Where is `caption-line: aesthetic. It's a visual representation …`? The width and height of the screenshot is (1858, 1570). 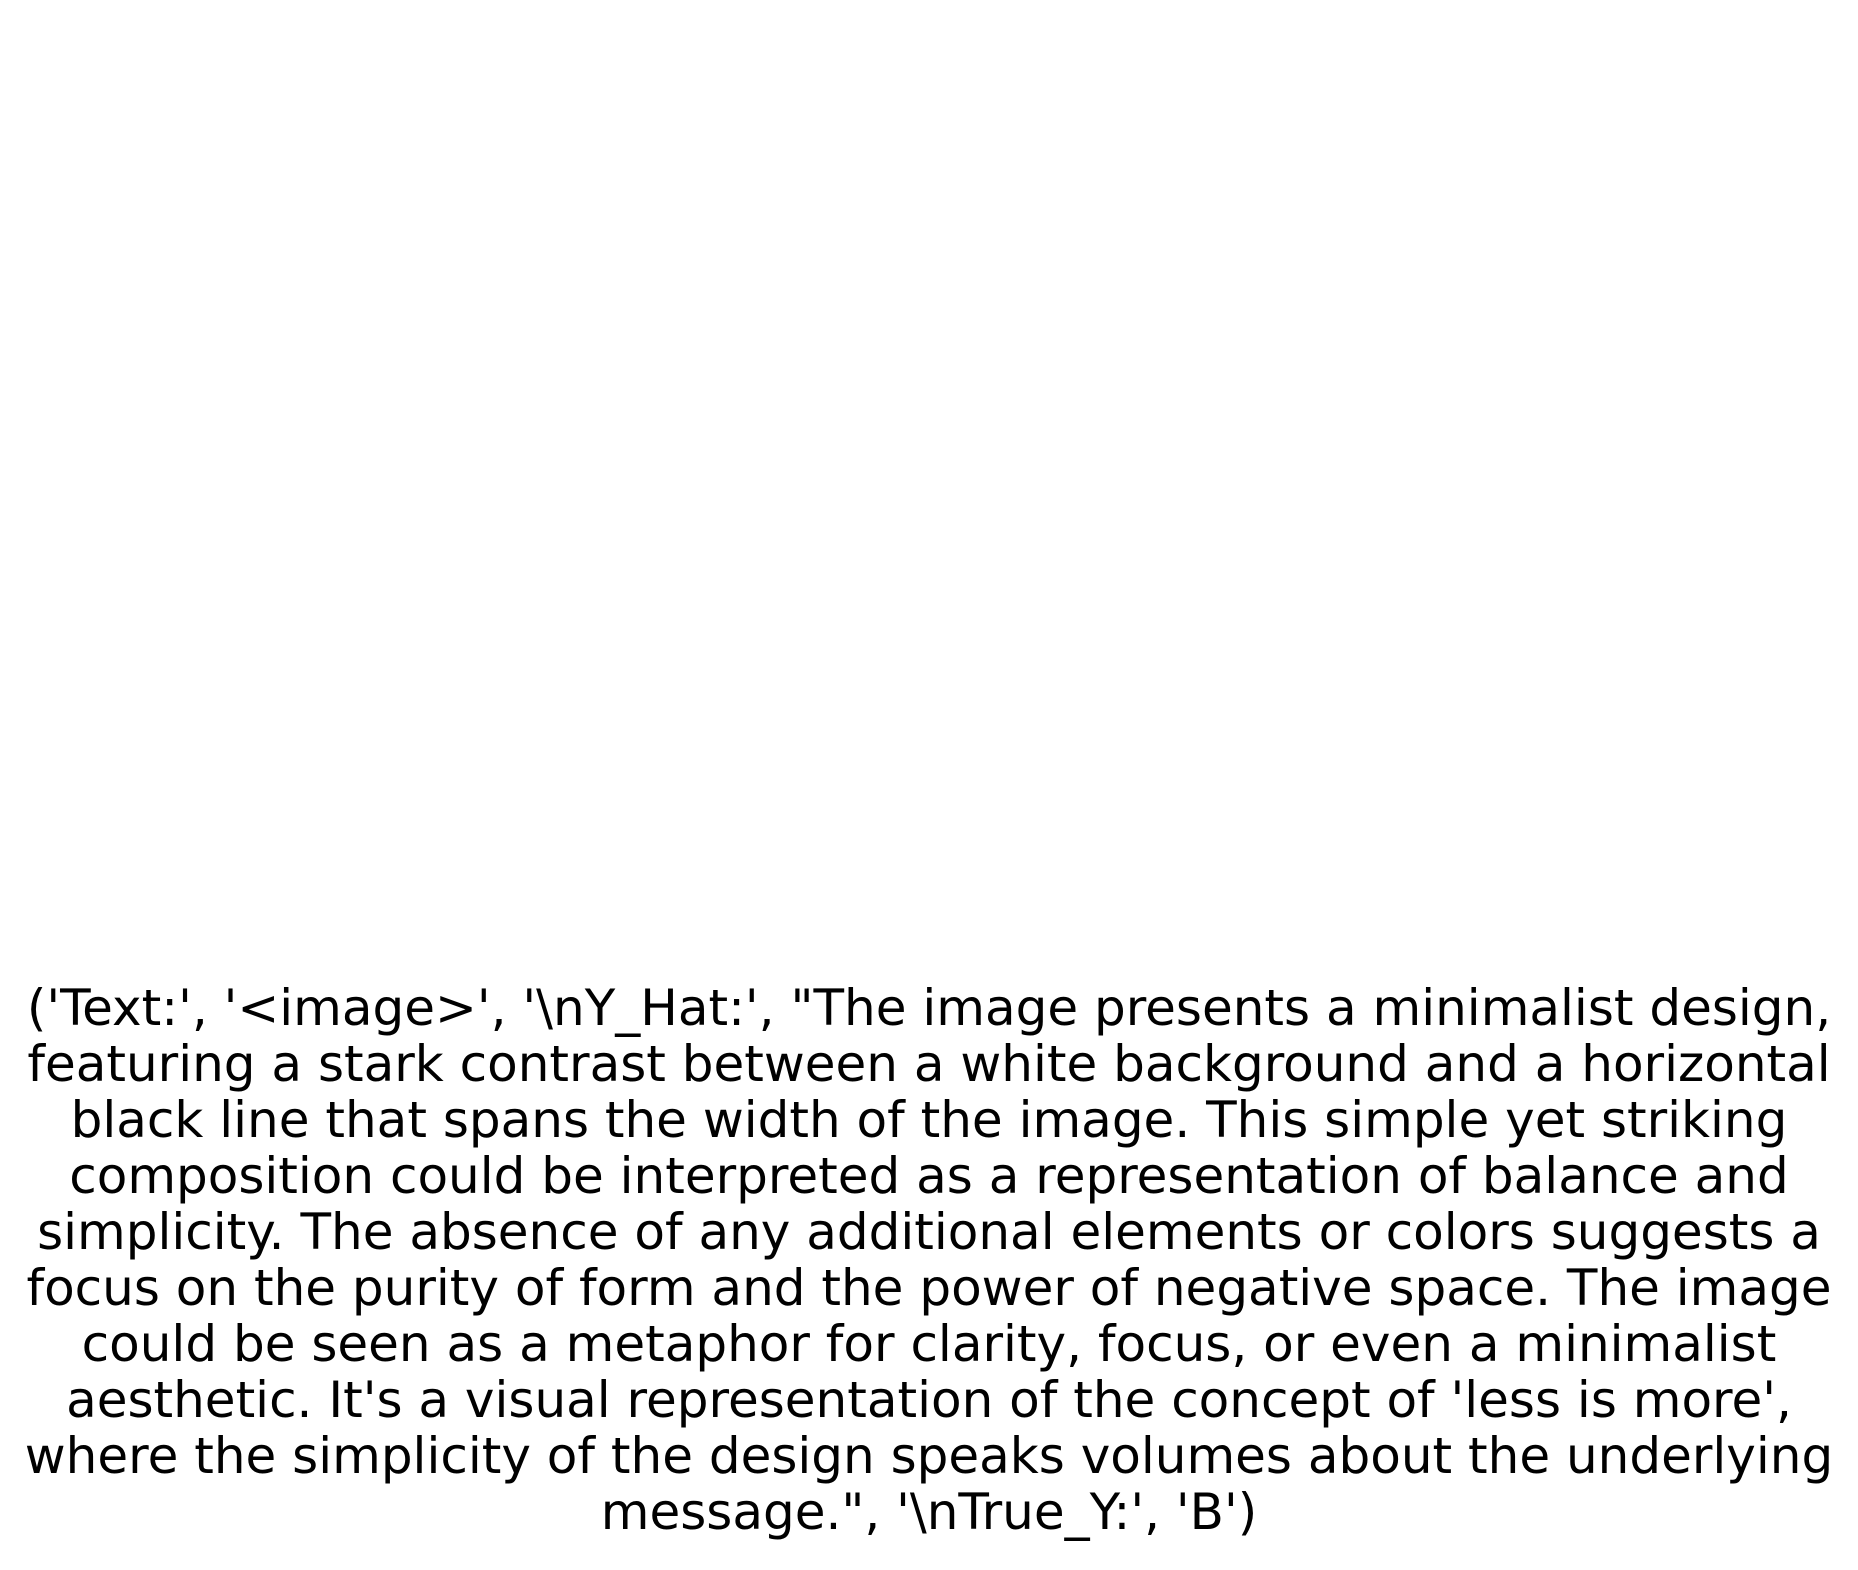
caption-line: aesthetic. It's a visual representation … is located at coordinates (929, 1400).